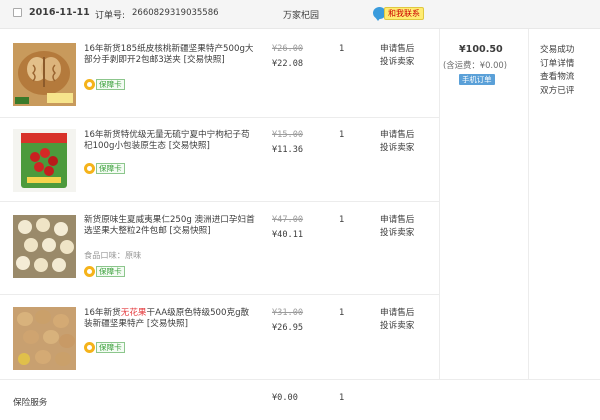 Image resolution: width=600 pixels, height=420 pixels. I want to click on item-title-link: 16年新货无花果干AA级原色特级500克g散装新疆坚果特产 [交易快照], so click(170, 319).